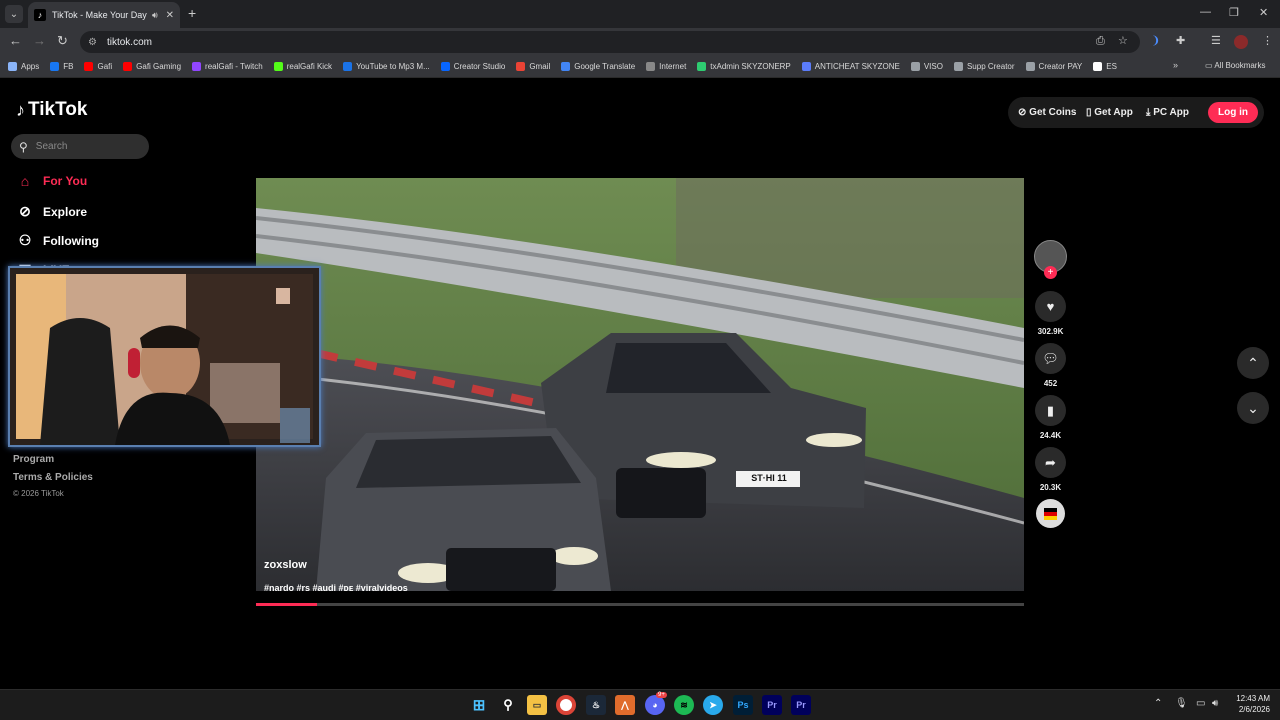 This screenshot has width=1280, height=720. What do you see at coordinates (287, 604) in the screenshot?
I see `video-progress-fill` at bounding box center [287, 604].